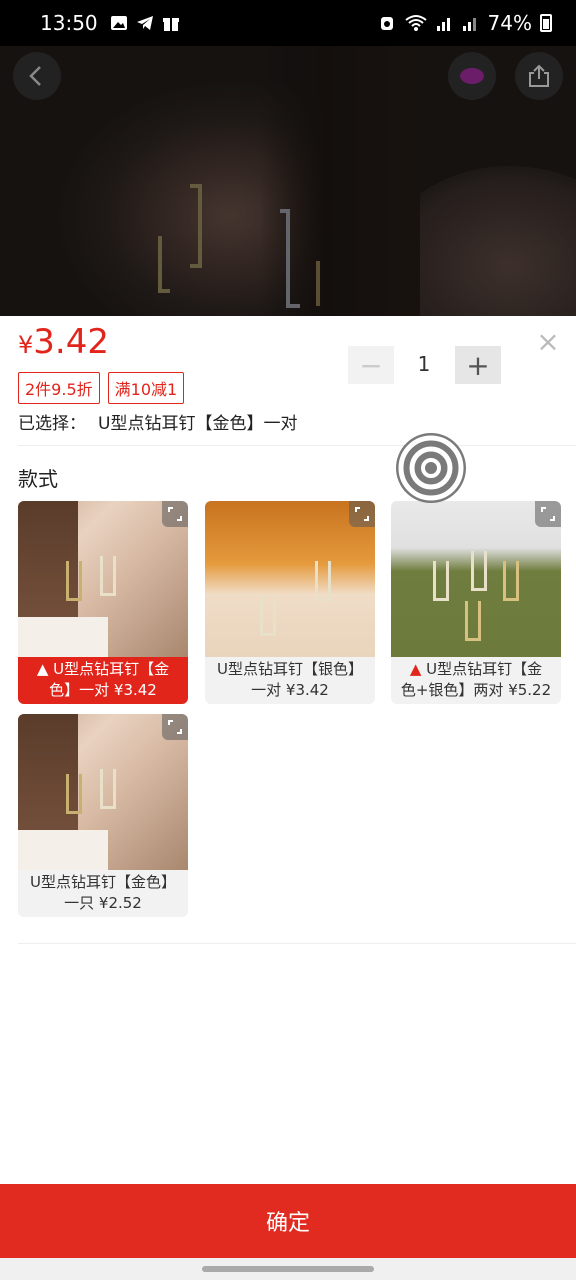  Describe the element at coordinates (146, 388) in the screenshot. I see `promo-tag: 满10减1` at that location.